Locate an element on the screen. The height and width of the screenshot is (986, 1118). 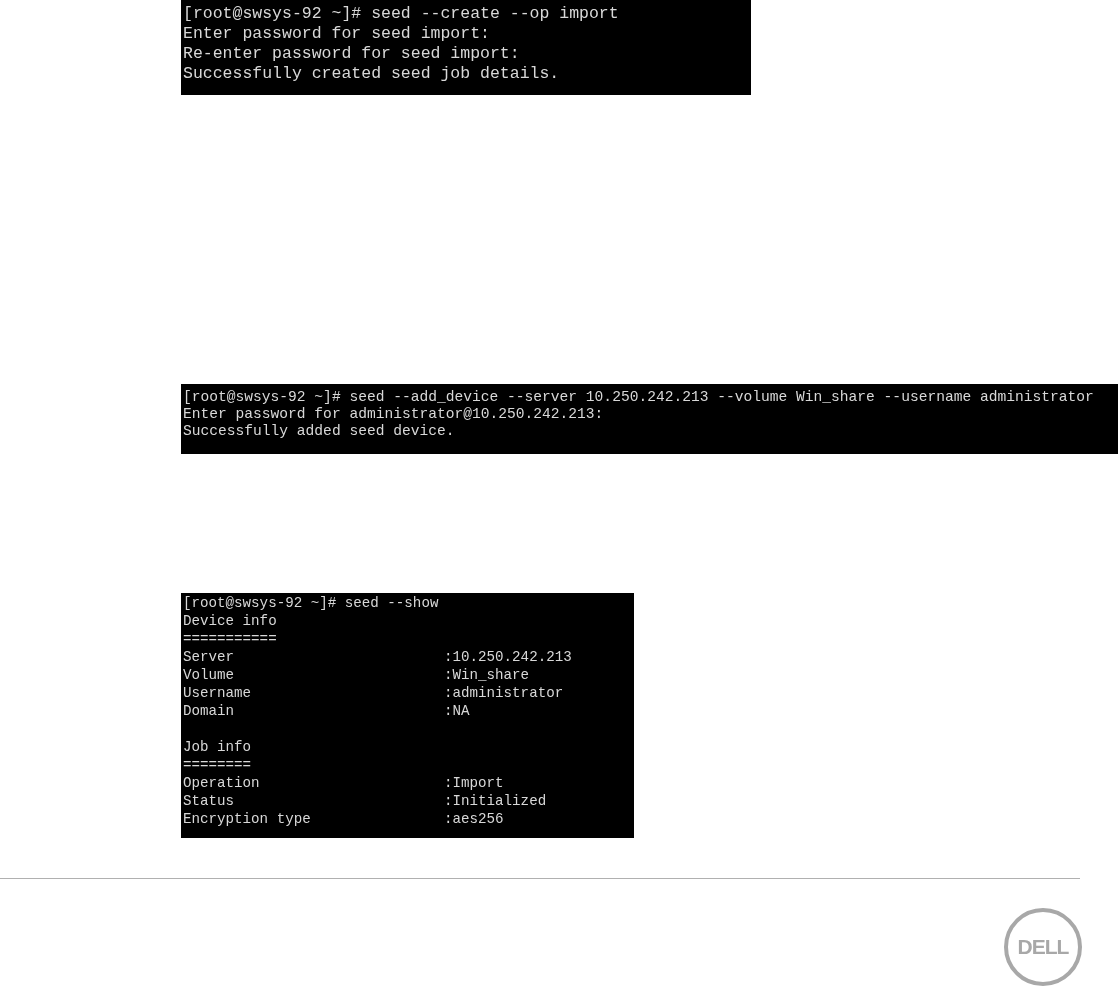
field-value: :Initialized is located at coordinates (496, 800).